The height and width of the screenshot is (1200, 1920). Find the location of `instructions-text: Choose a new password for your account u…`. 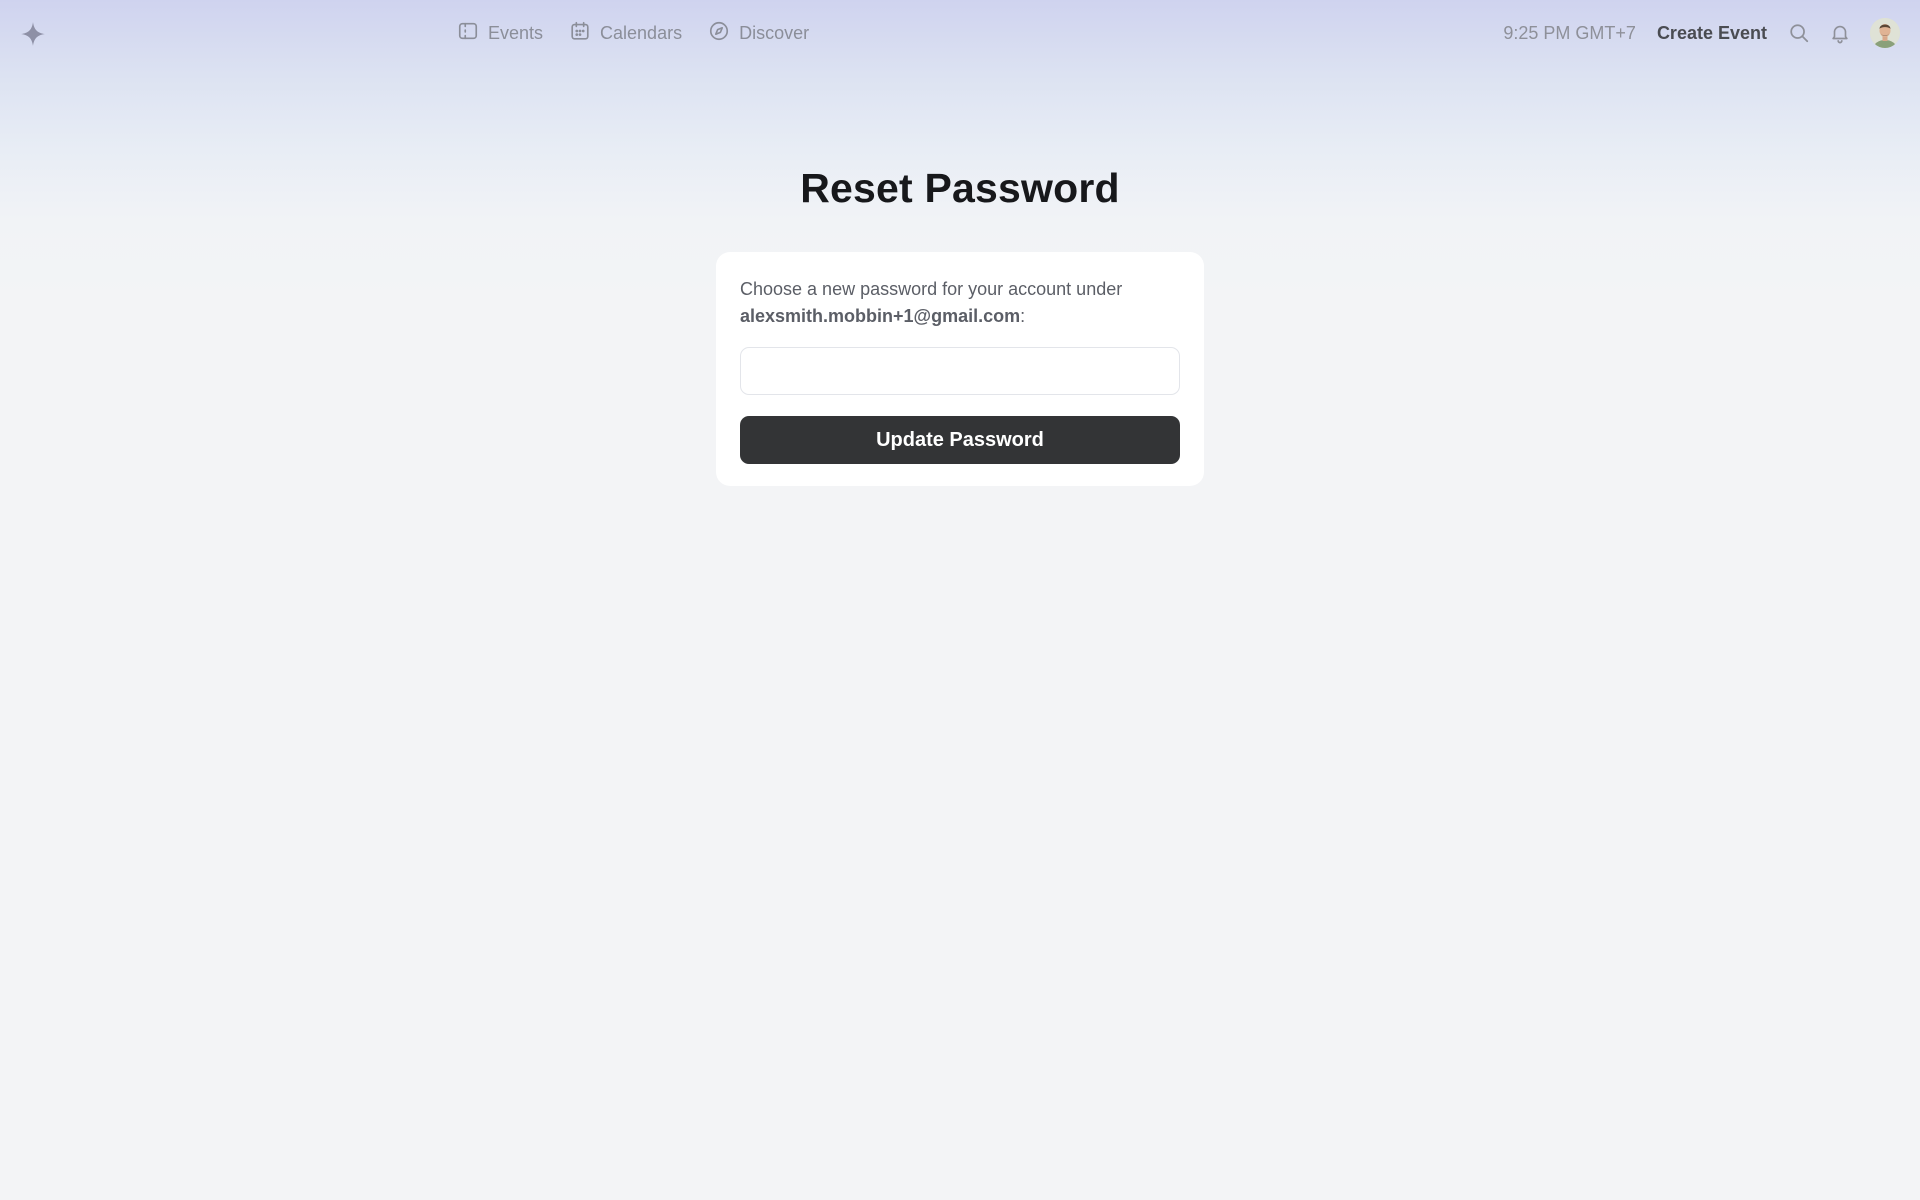

instructions-text: Choose a new password for your account u… is located at coordinates (960, 303).